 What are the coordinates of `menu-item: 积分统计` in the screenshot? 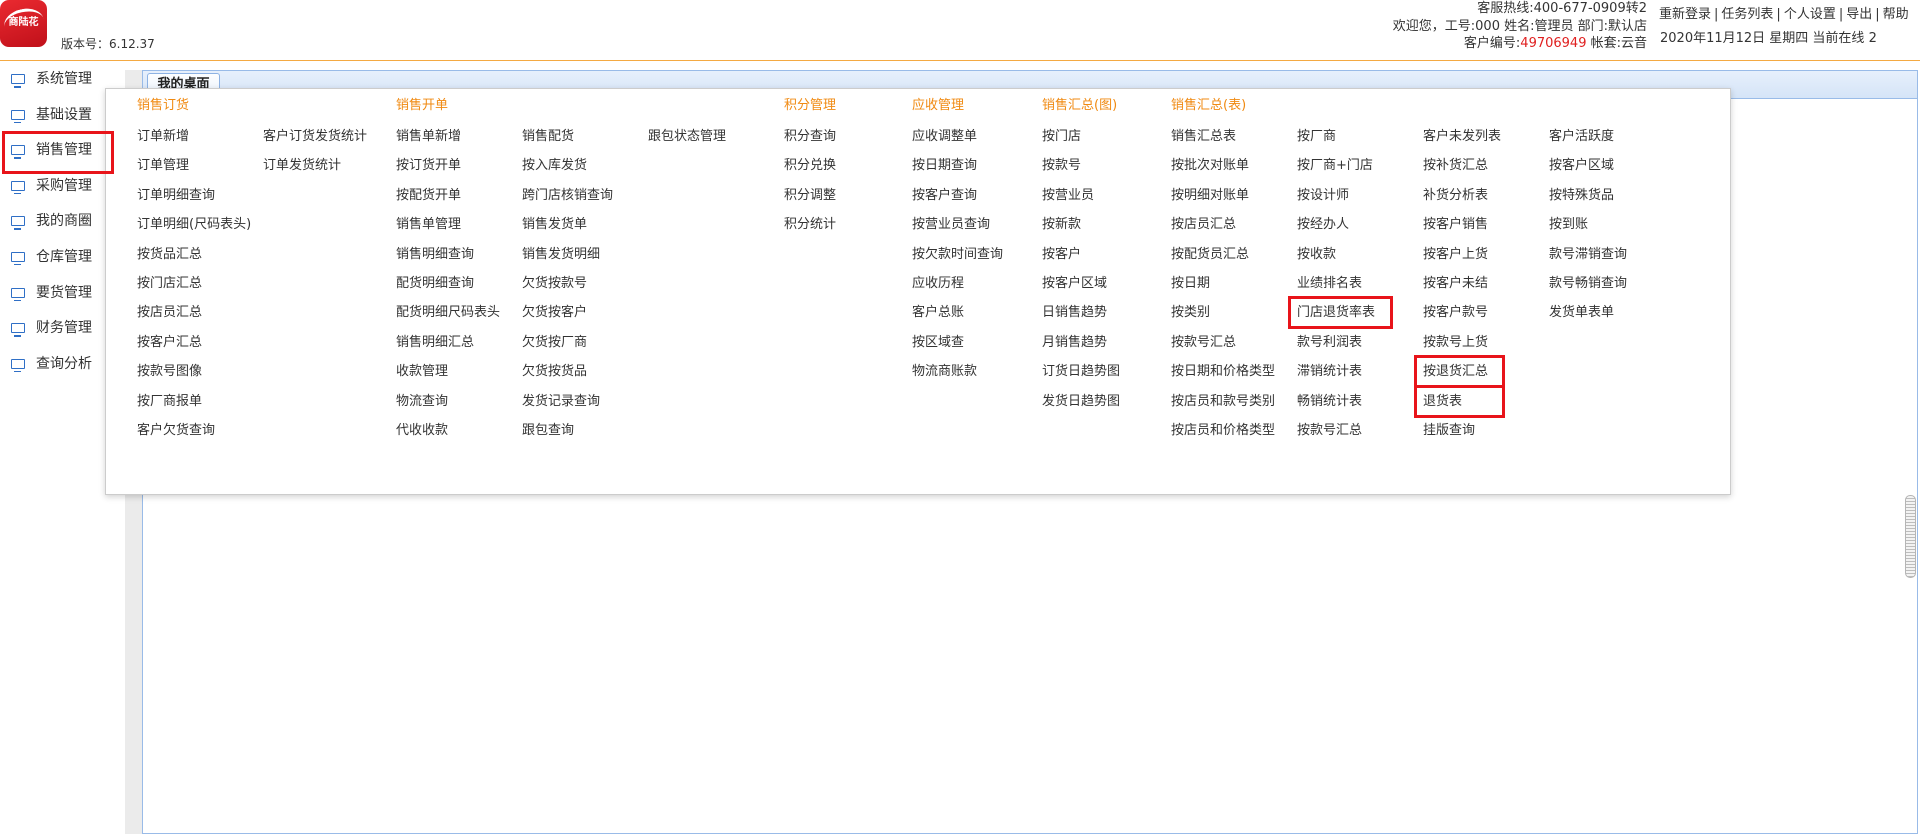 It's located at (810, 224).